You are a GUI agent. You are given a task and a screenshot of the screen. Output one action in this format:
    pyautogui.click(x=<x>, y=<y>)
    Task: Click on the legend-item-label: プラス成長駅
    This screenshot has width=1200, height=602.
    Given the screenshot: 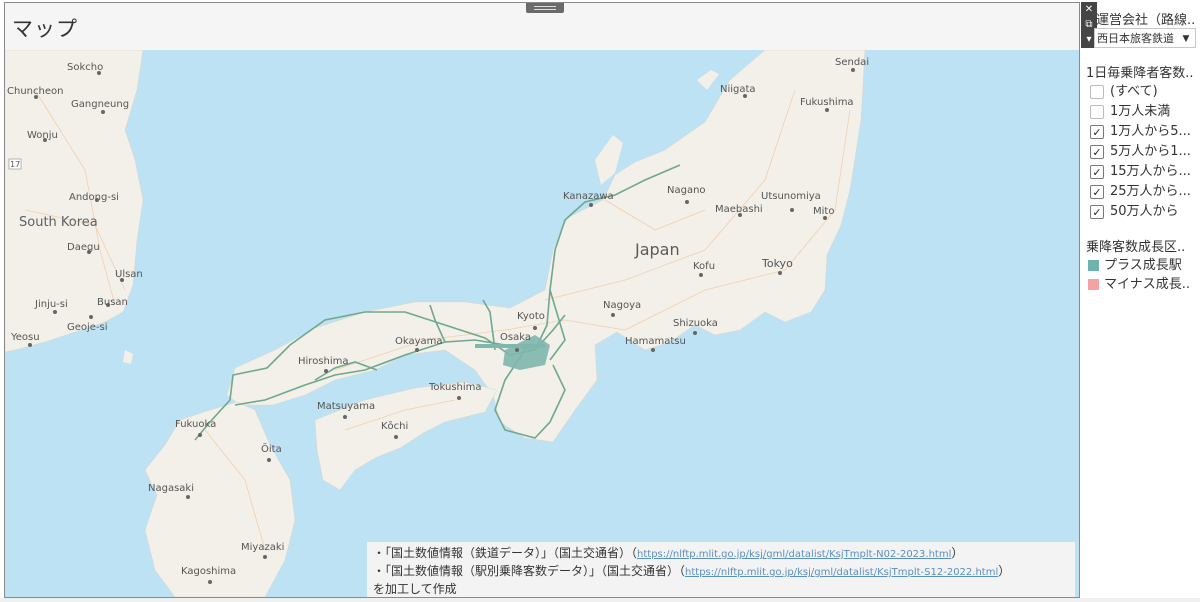 What is the action you would take?
    pyautogui.click(x=1143, y=265)
    